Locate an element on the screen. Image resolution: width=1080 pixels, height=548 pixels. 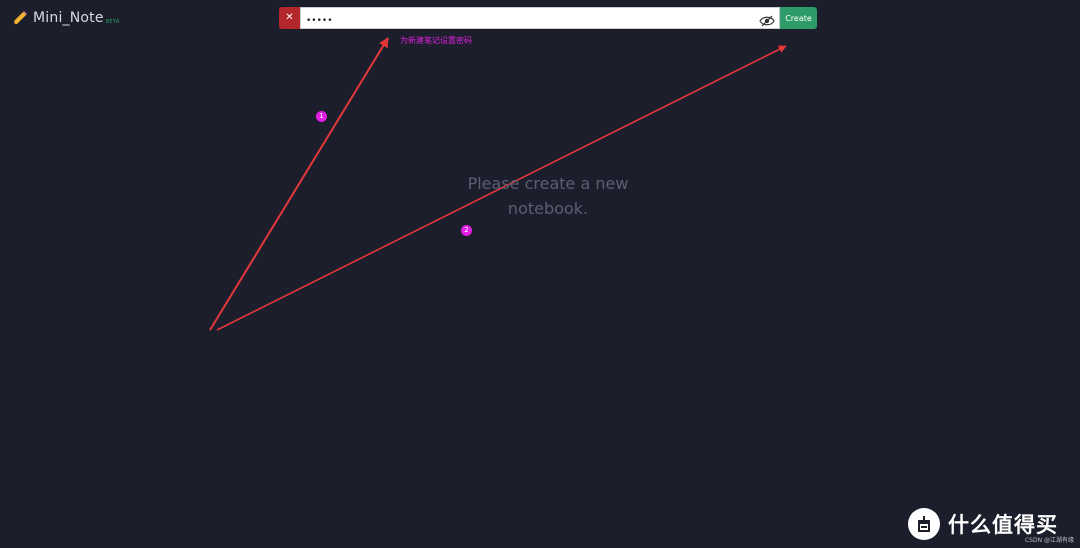
pencil-icon is located at coordinates (20, 18).